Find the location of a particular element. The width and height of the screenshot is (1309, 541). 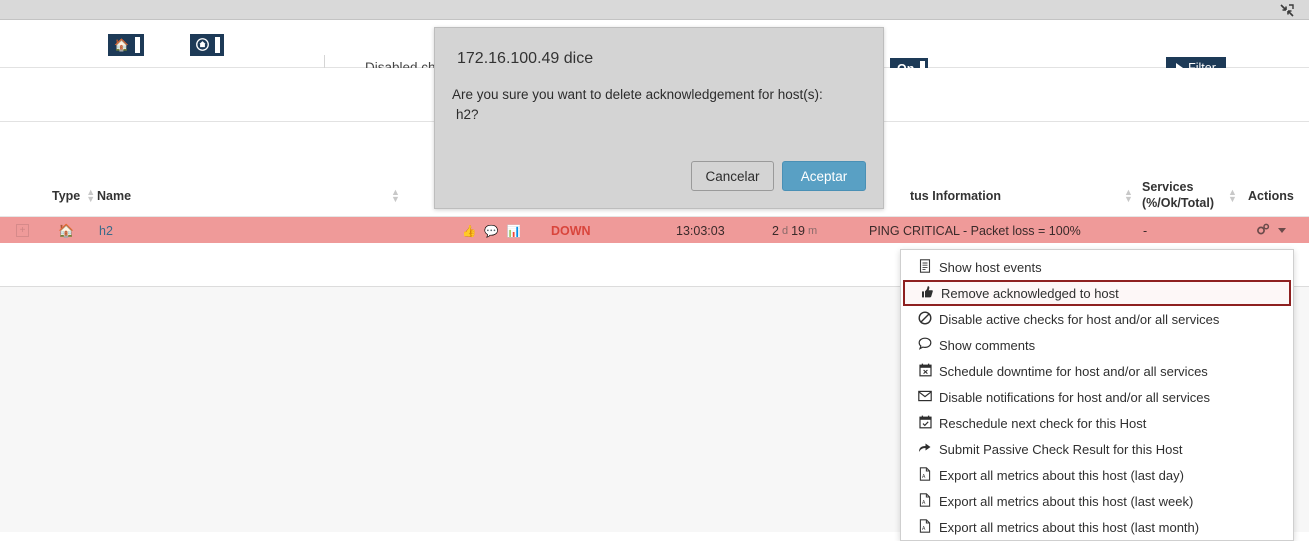

home-circle-button is located at coordinates (207, 45).